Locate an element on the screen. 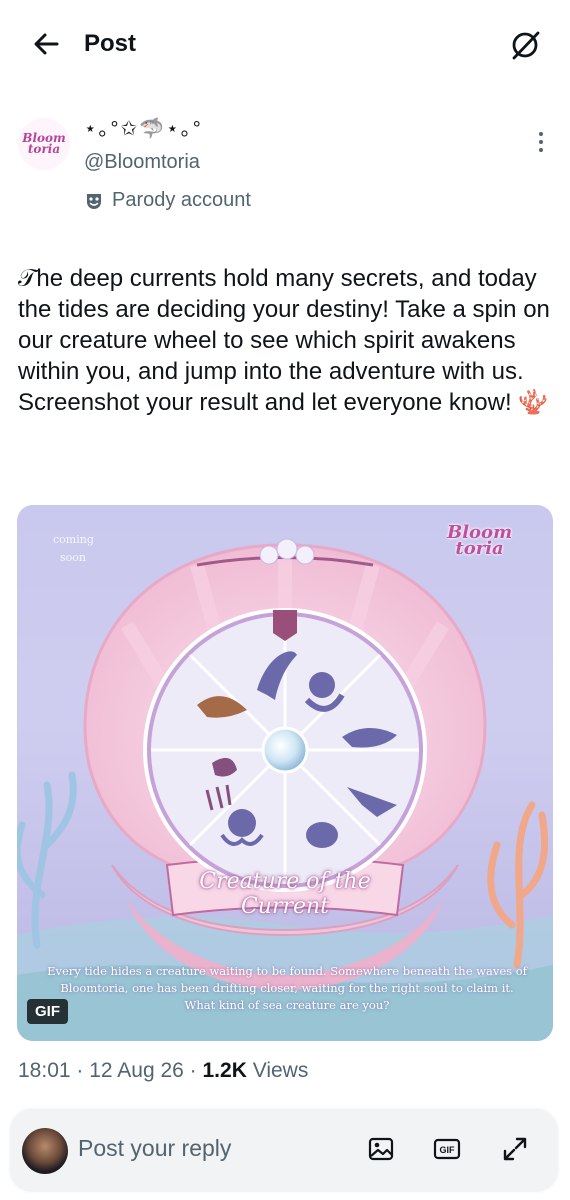 This screenshot has width=570, height=1200. reply-input: Post your reply is located at coordinates (154, 1148).